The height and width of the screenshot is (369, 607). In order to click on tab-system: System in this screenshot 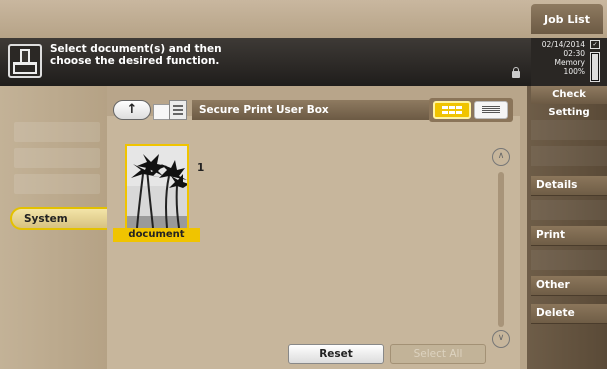, I will do `click(65, 218)`.